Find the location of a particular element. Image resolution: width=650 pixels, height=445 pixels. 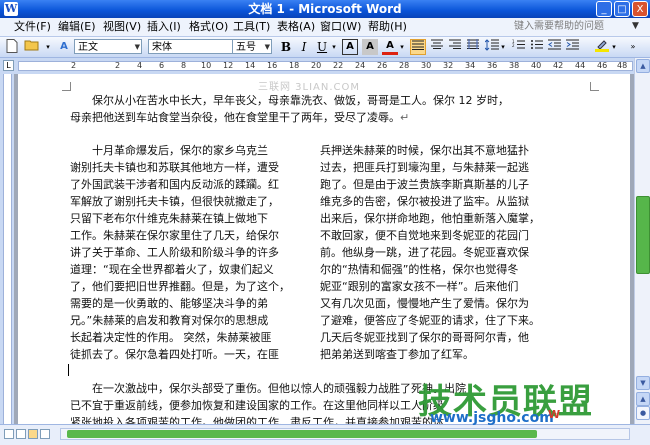

line-spacing-icon is located at coordinates (492, 47).